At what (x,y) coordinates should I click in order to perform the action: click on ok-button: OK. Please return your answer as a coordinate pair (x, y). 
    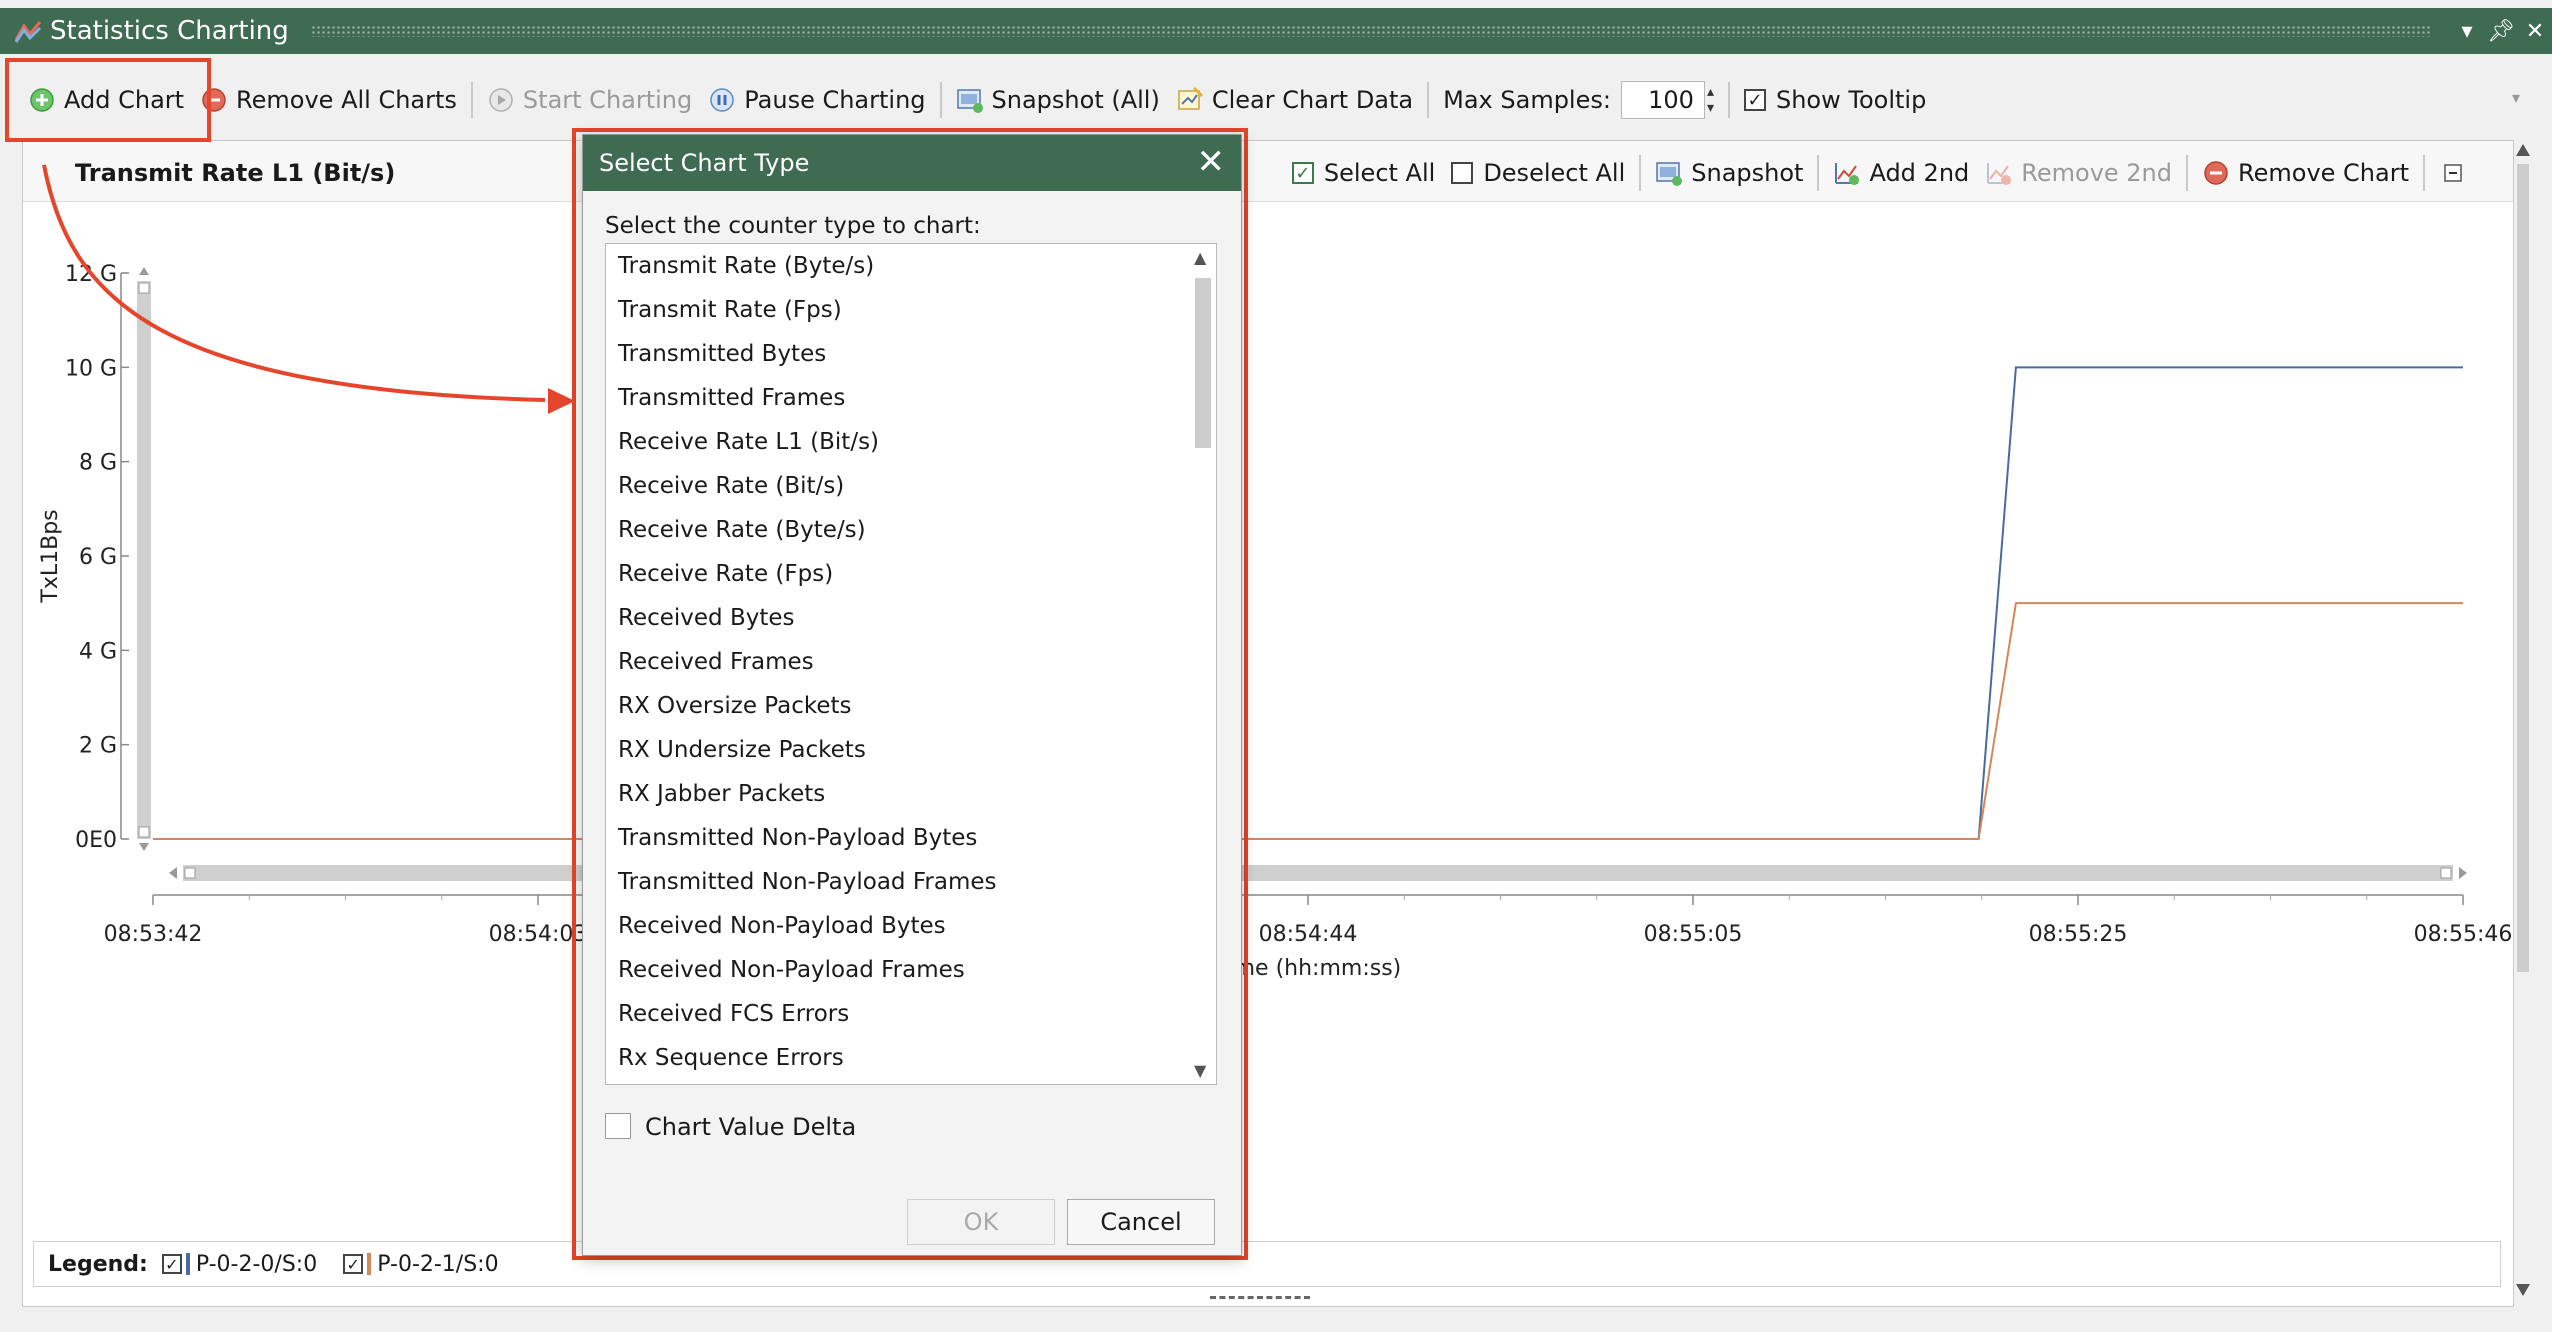
    Looking at the image, I should click on (981, 1222).